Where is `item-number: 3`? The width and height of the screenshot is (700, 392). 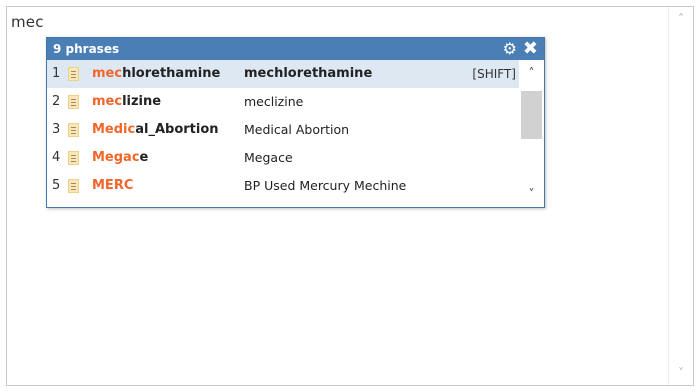
item-number: 3 is located at coordinates (56, 129).